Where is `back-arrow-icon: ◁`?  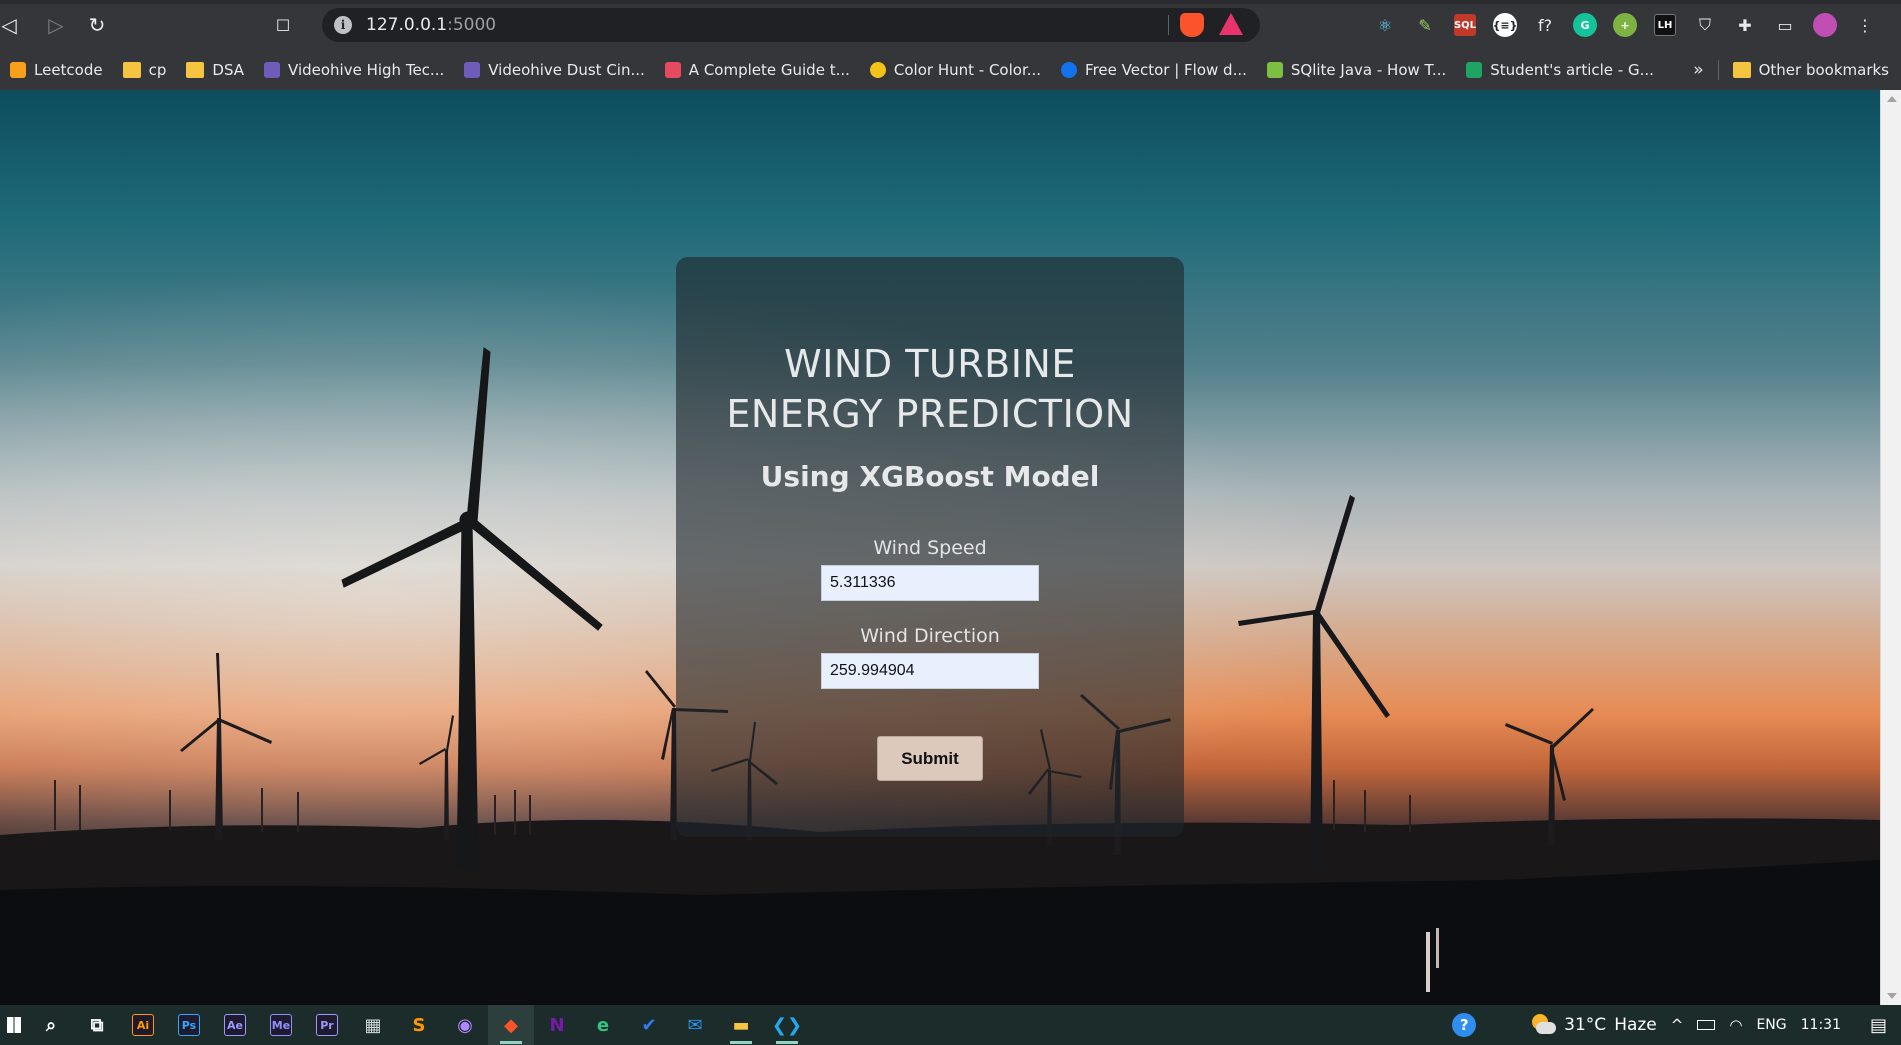 back-arrow-icon: ◁ is located at coordinates (9, 25).